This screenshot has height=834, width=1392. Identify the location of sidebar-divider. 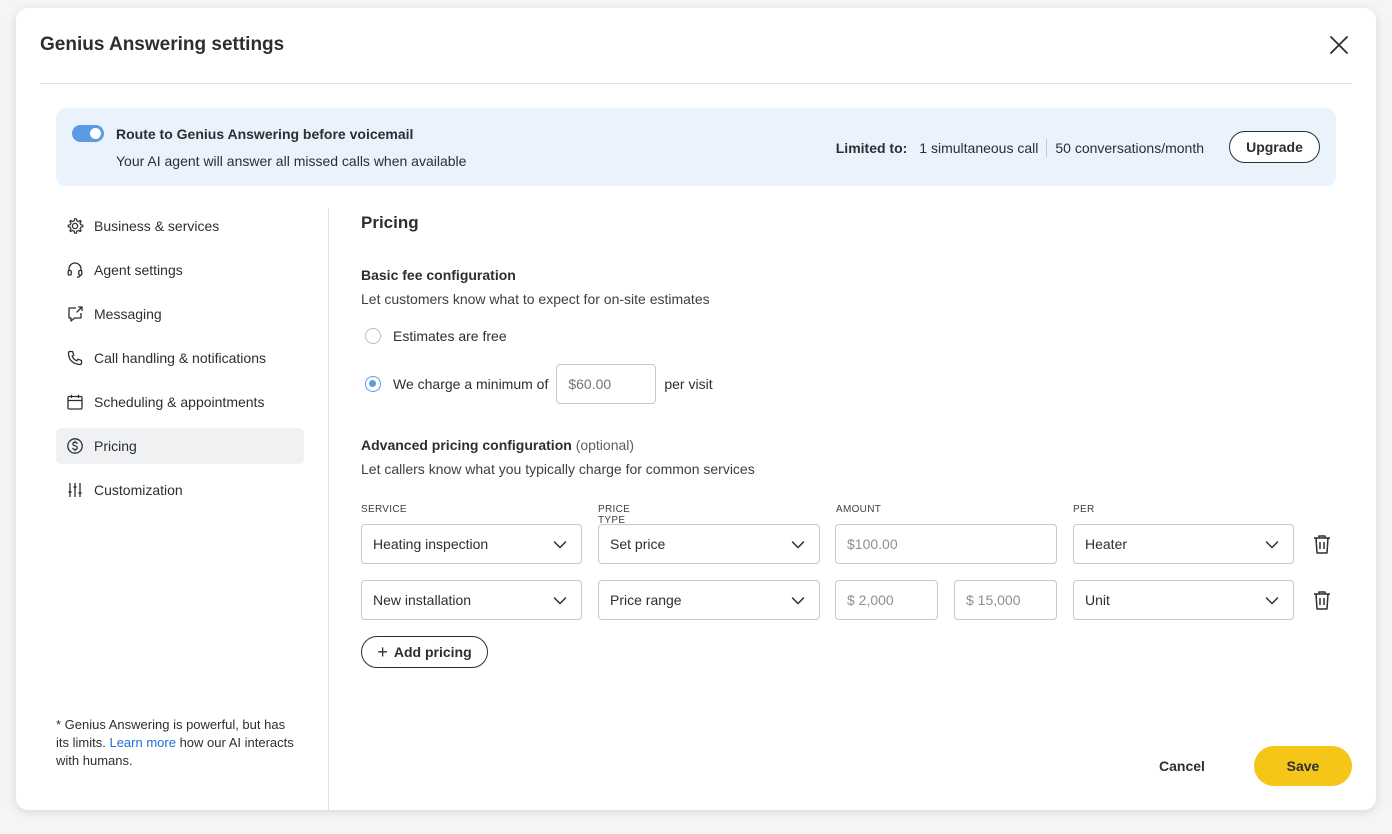
(328, 509).